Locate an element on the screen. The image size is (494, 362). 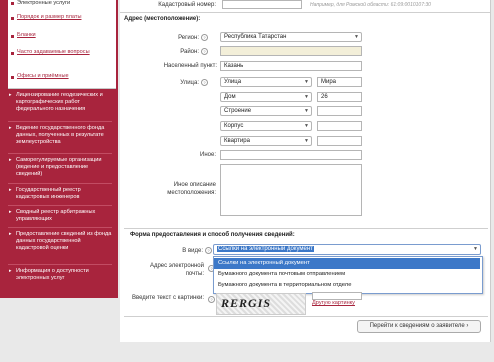
captcha-input is located at coordinates (337, 296).